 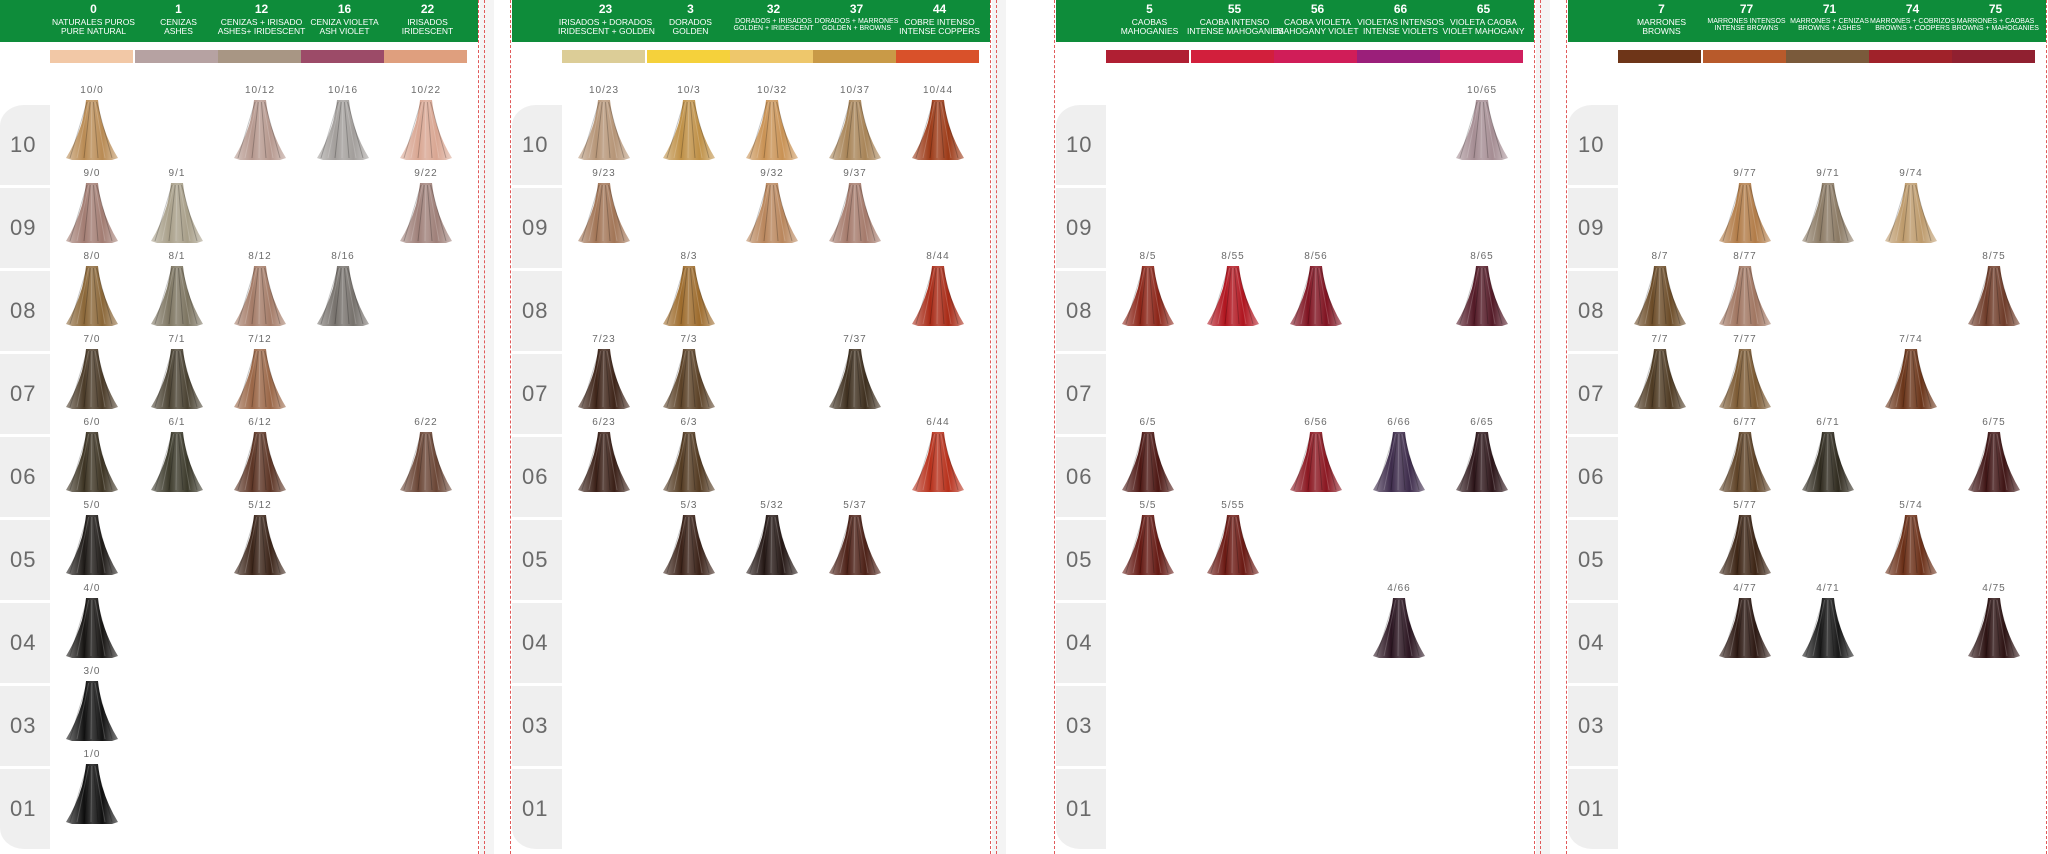 What do you see at coordinates (260, 457) in the screenshot?
I see `hair-swatch: 6/12` at bounding box center [260, 457].